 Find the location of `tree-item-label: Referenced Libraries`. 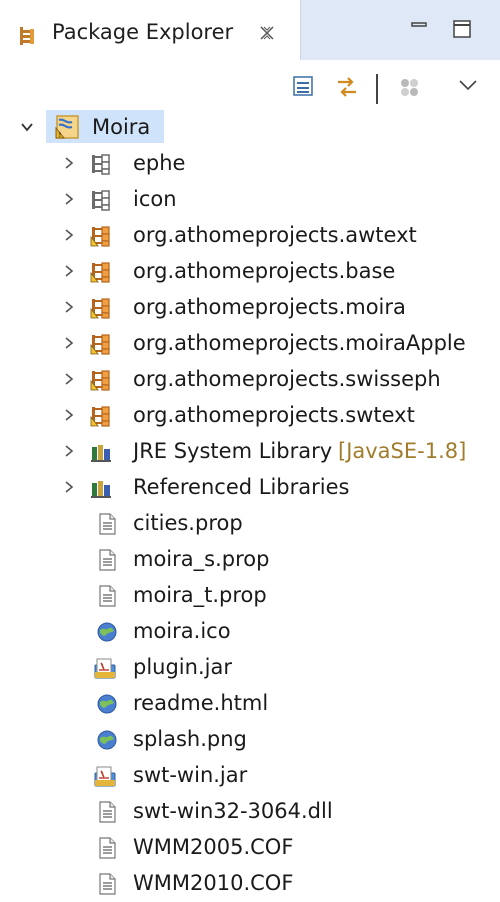

tree-item-label: Referenced Libraries is located at coordinates (241, 487).